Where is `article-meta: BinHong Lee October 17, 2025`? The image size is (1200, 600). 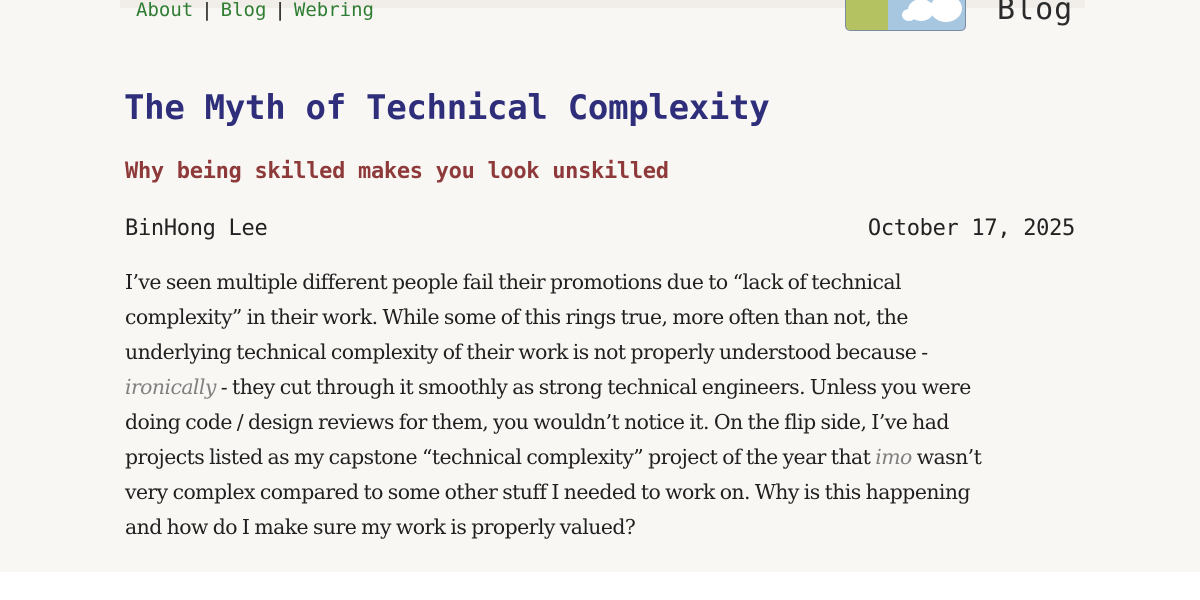 article-meta: BinHong Lee October 17, 2025 is located at coordinates (600, 229).